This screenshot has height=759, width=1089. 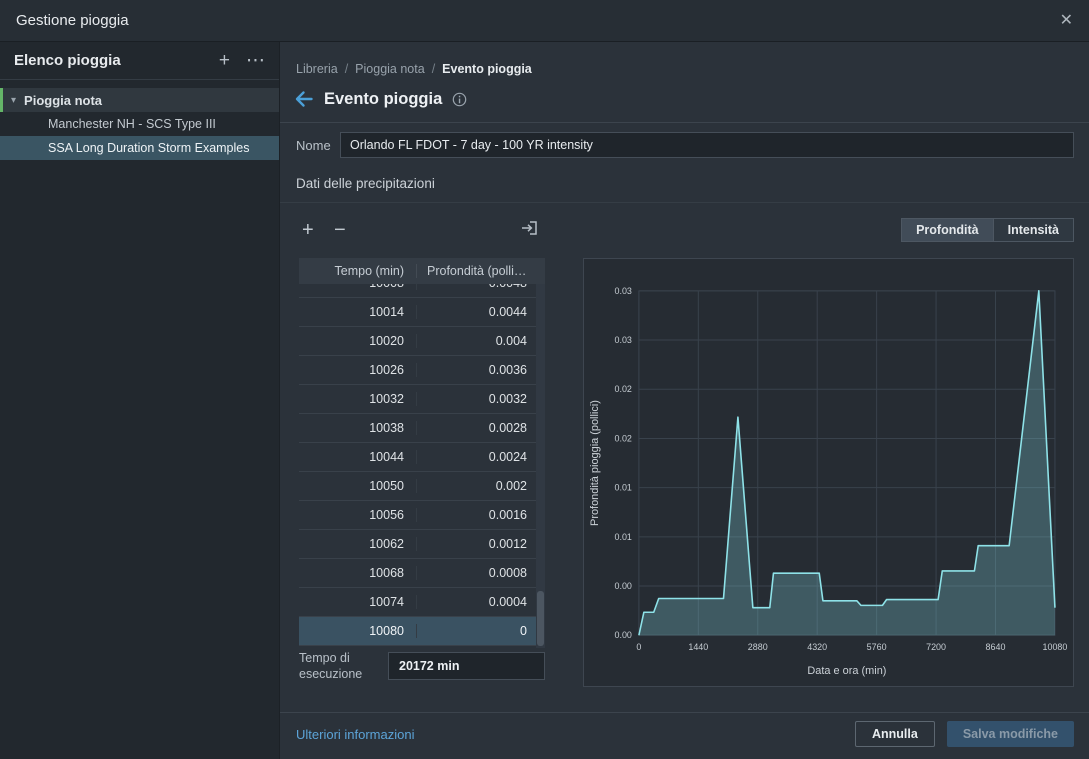 What do you see at coordinates (936, 647) in the screenshot?
I see `svg-text: 7200` at bounding box center [936, 647].